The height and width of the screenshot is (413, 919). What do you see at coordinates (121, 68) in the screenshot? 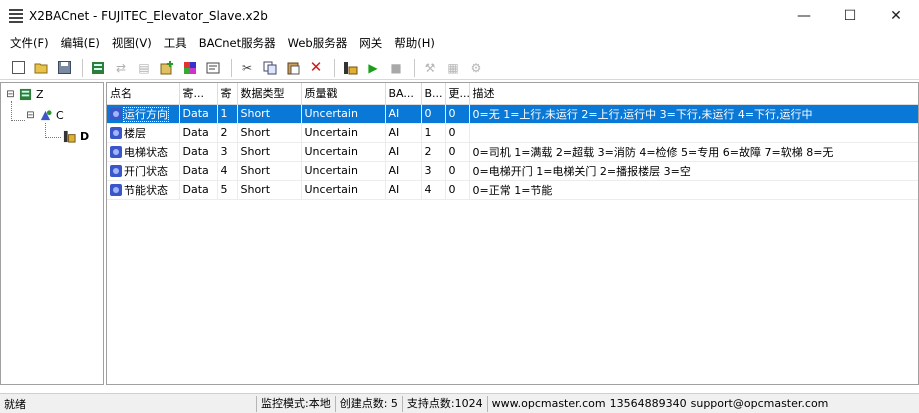
I see `disabled-icon: ⇄` at bounding box center [121, 68].